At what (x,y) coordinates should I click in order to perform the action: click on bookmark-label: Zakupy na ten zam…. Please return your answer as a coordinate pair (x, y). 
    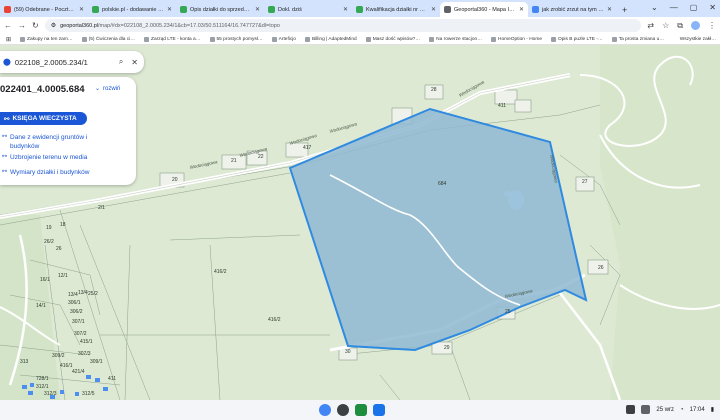
    Looking at the image, I should click on (50, 39).